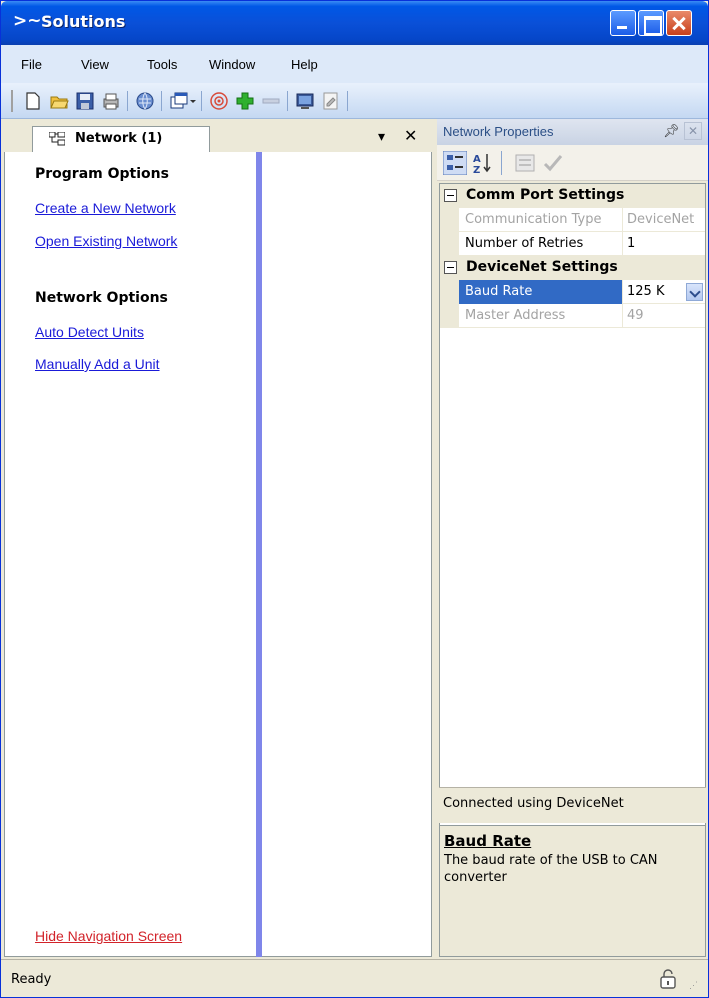 The image size is (709, 998). Describe the element at coordinates (33, 101) in the screenshot. I see `new-document-icon` at that location.